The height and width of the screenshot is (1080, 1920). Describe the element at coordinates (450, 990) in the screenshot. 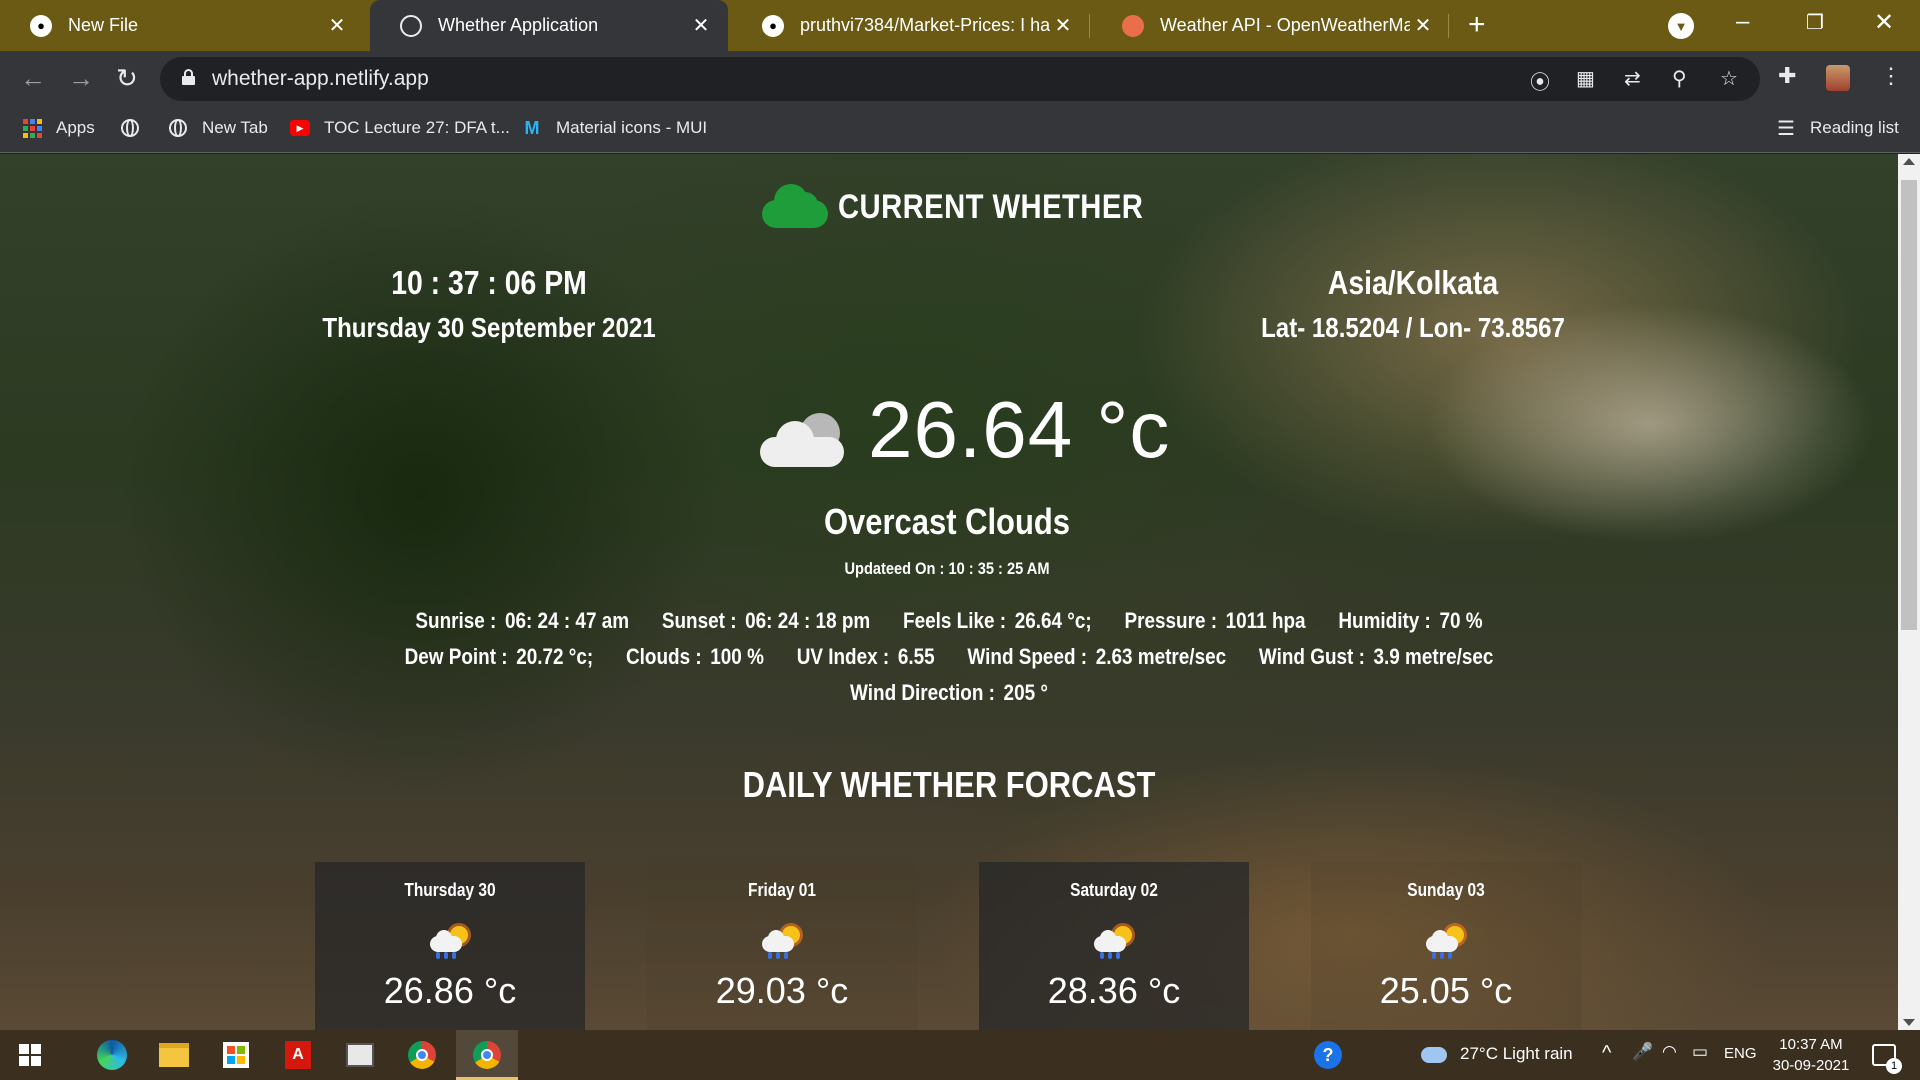

I see `forecast-temp: 26.86 °c` at that location.